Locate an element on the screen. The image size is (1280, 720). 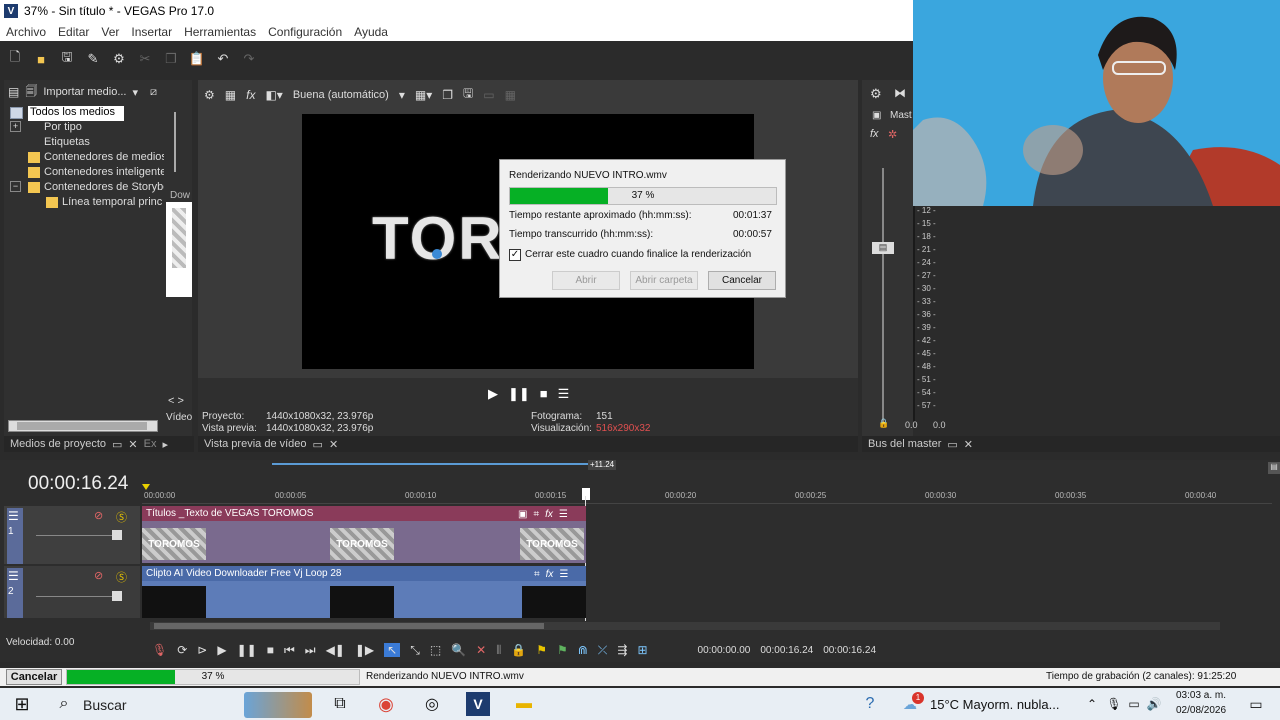
tree-item-linea-temporal: Línea temporal princip is located at coordinates (112, 202).